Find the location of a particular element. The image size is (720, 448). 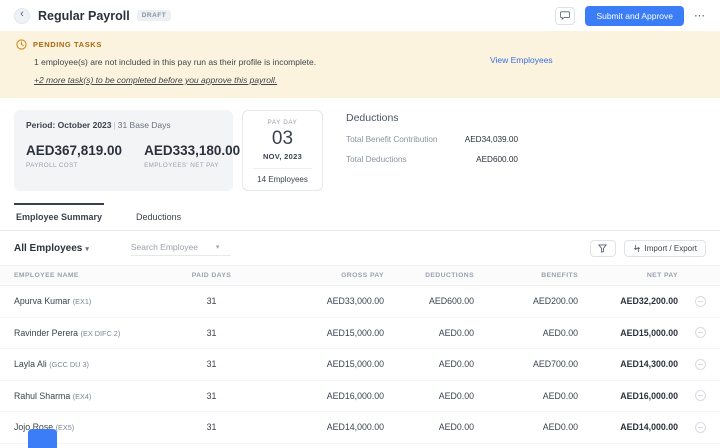

speech-bubble-icon is located at coordinates (565, 15).